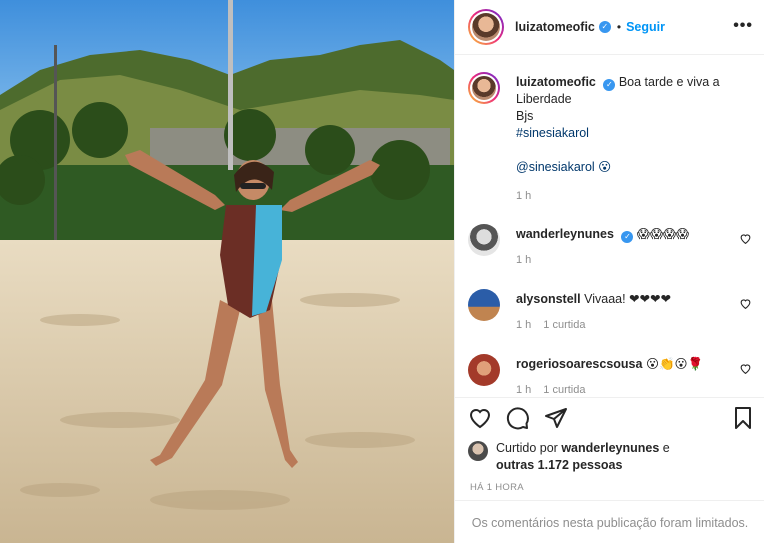  Describe the element at coordinates (527, 448) in the screenshot. I see `liked-by-prefix: Curtido por` at that location.